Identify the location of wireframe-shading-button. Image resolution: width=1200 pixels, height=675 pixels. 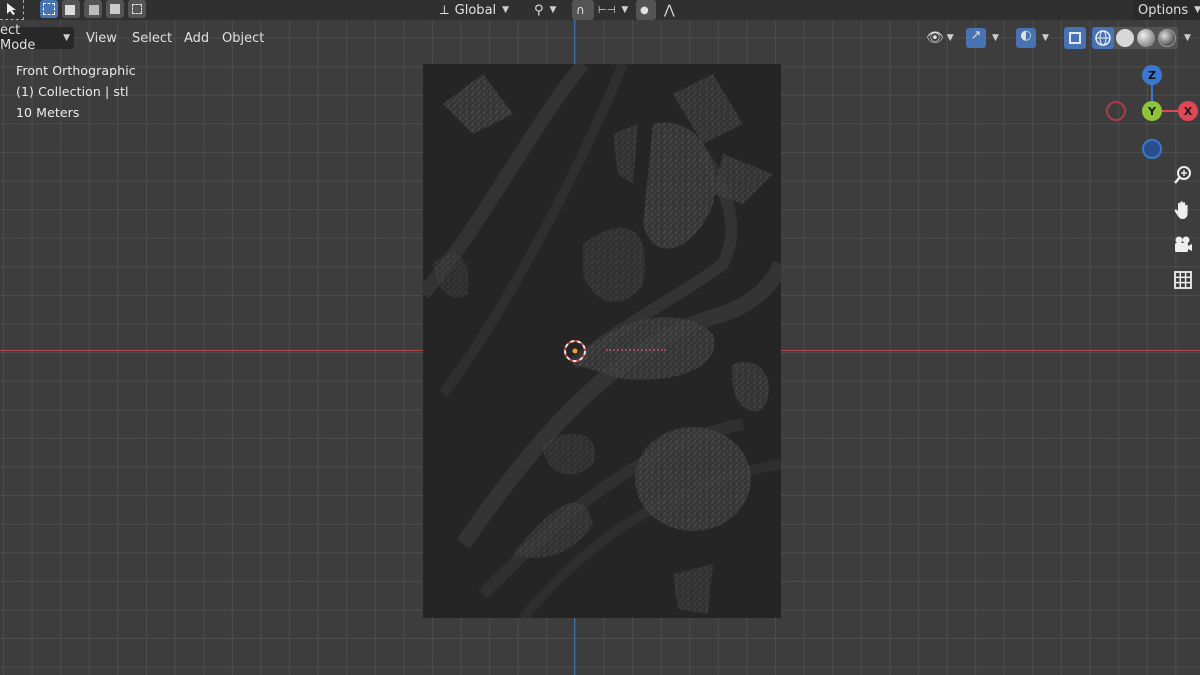
(1103, 38).